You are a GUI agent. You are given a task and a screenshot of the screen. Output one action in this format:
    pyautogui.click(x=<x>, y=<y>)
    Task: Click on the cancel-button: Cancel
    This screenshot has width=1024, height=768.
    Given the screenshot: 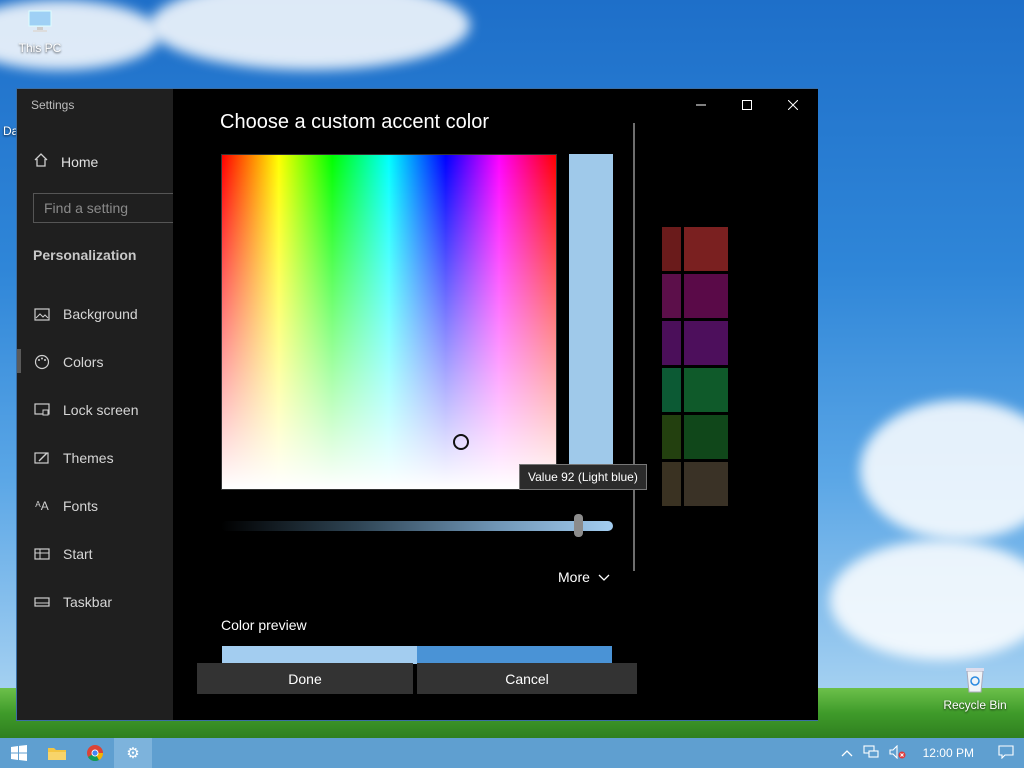 What is the action you would take?
    pyautogui.click(x=527, y=678)
    